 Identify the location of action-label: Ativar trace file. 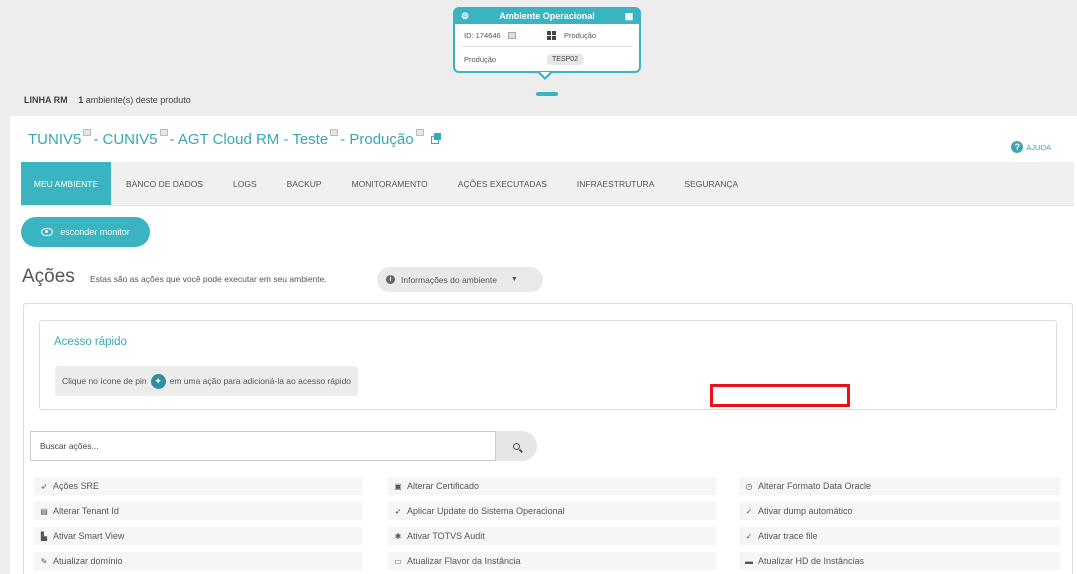
(788, 536).